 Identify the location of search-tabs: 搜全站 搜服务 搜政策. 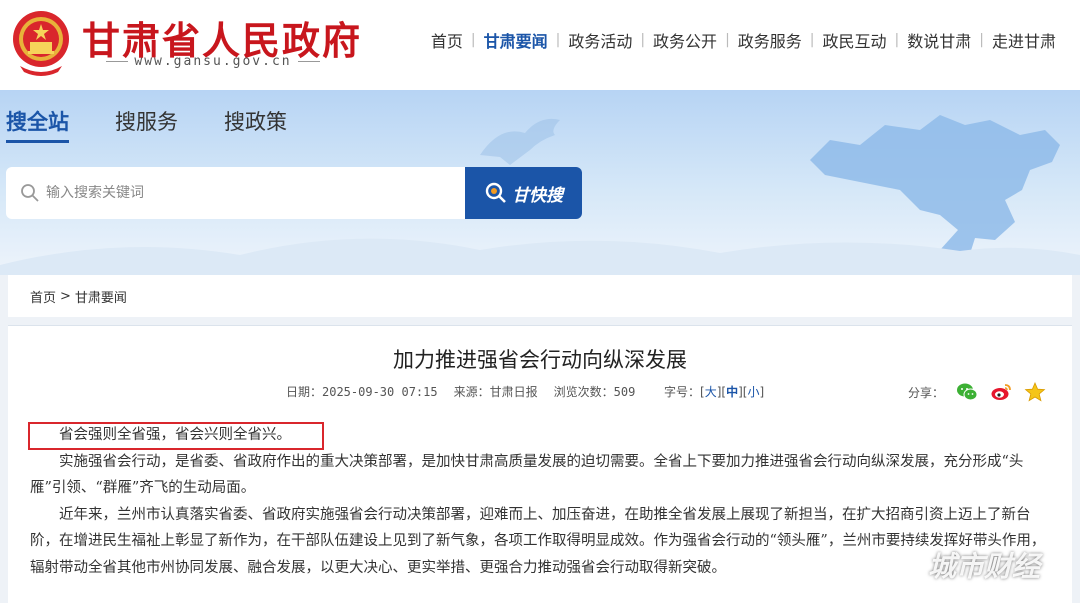
(169, 124).